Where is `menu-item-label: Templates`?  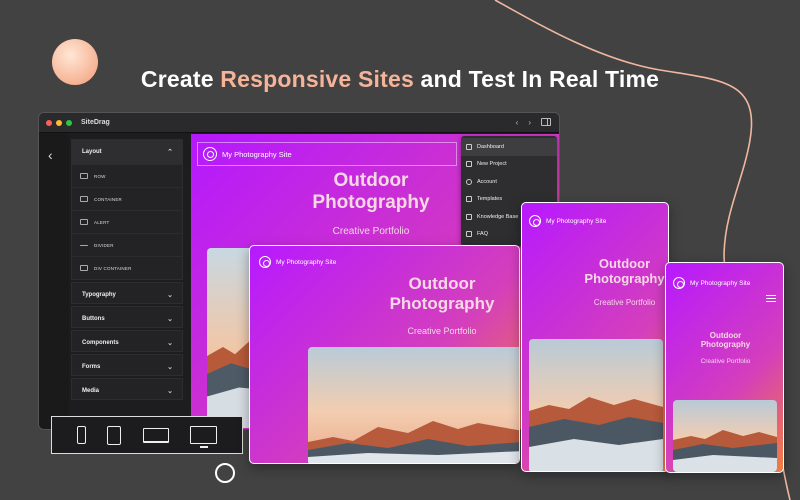
menu-item-label: Templates is located at coordinates (490, 199).